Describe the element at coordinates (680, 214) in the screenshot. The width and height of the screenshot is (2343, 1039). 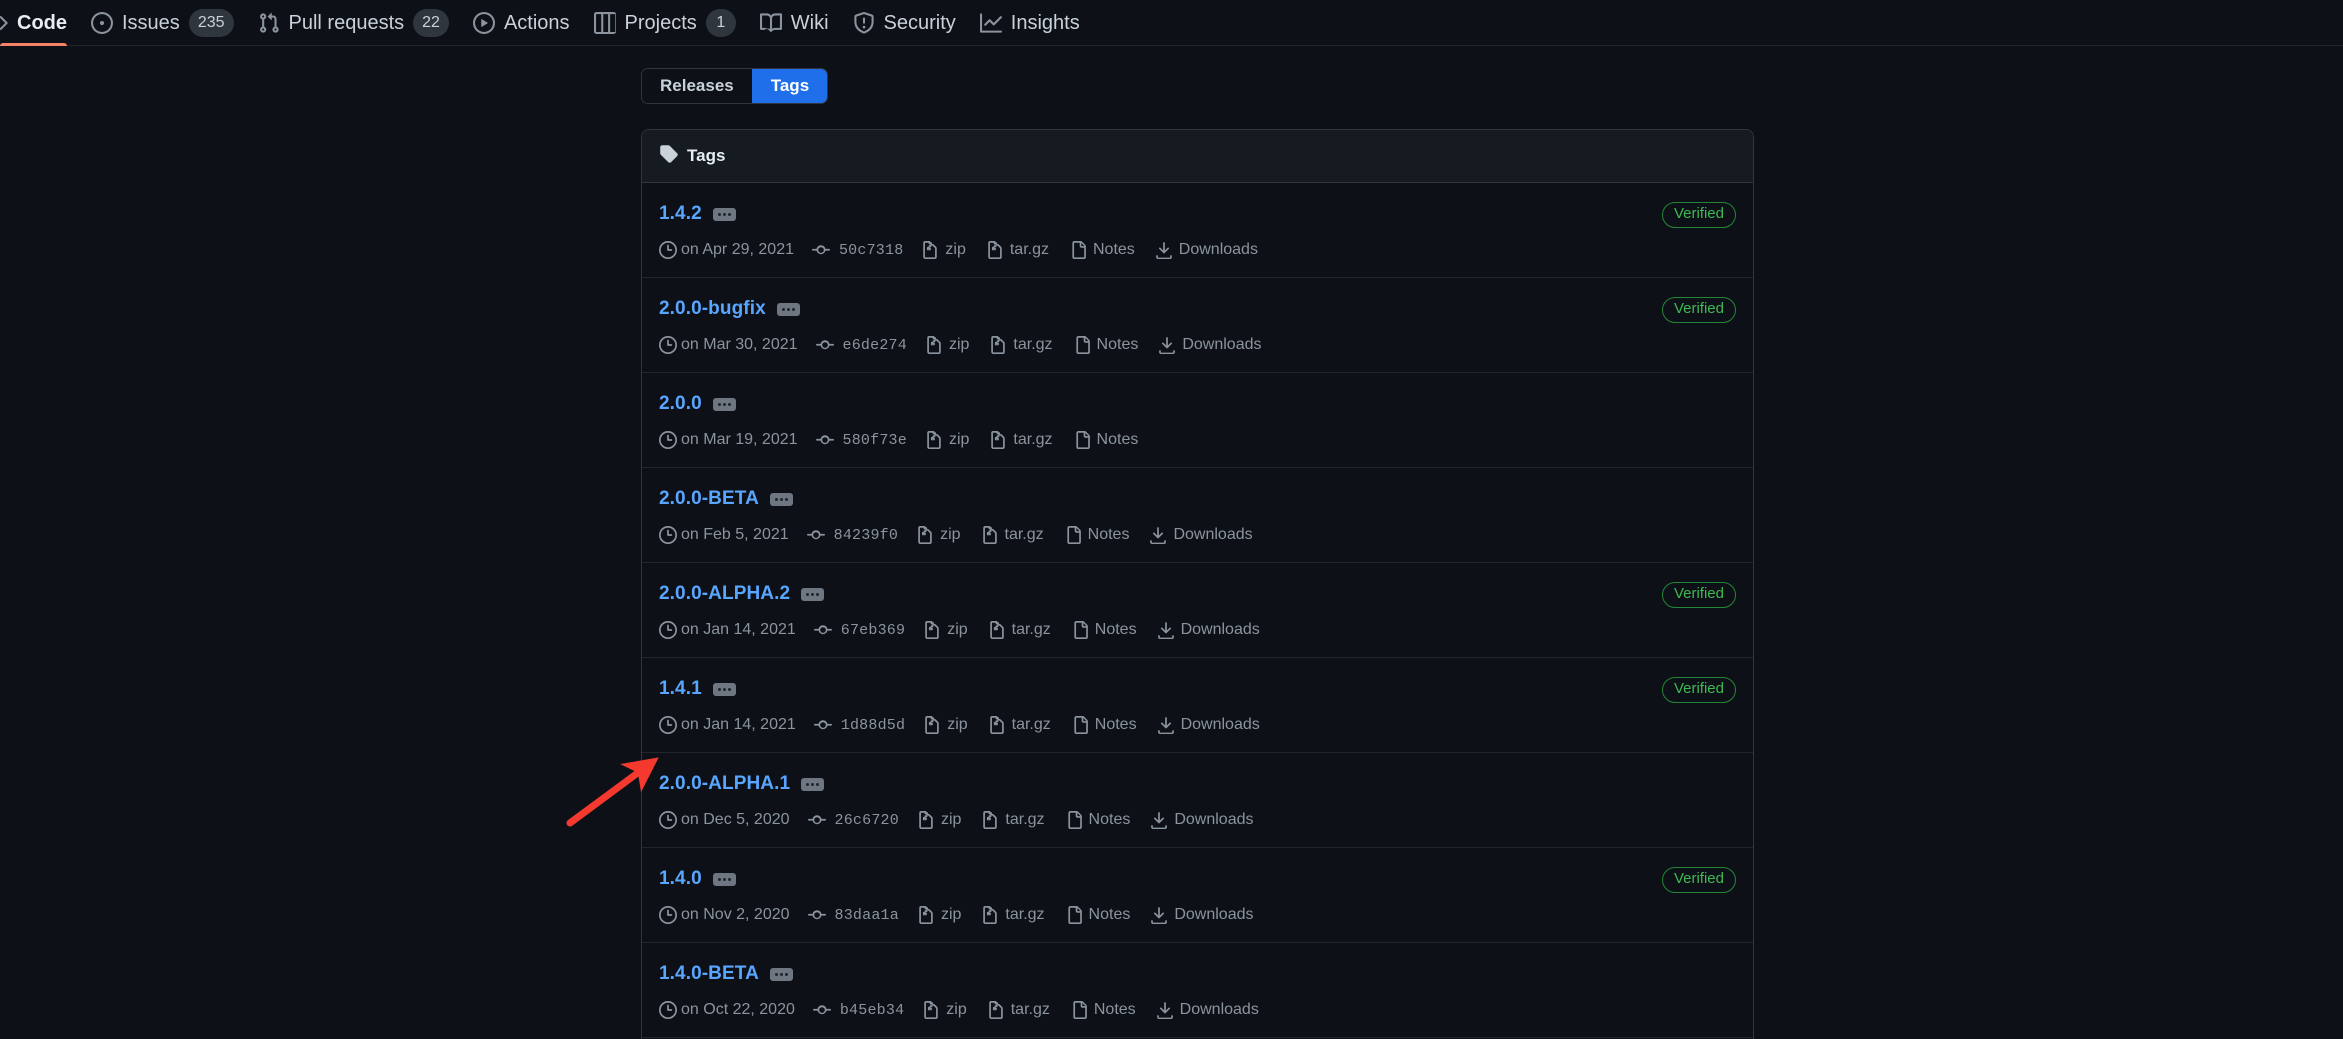
I see `tag-name-link: 1.4.2` at that location.